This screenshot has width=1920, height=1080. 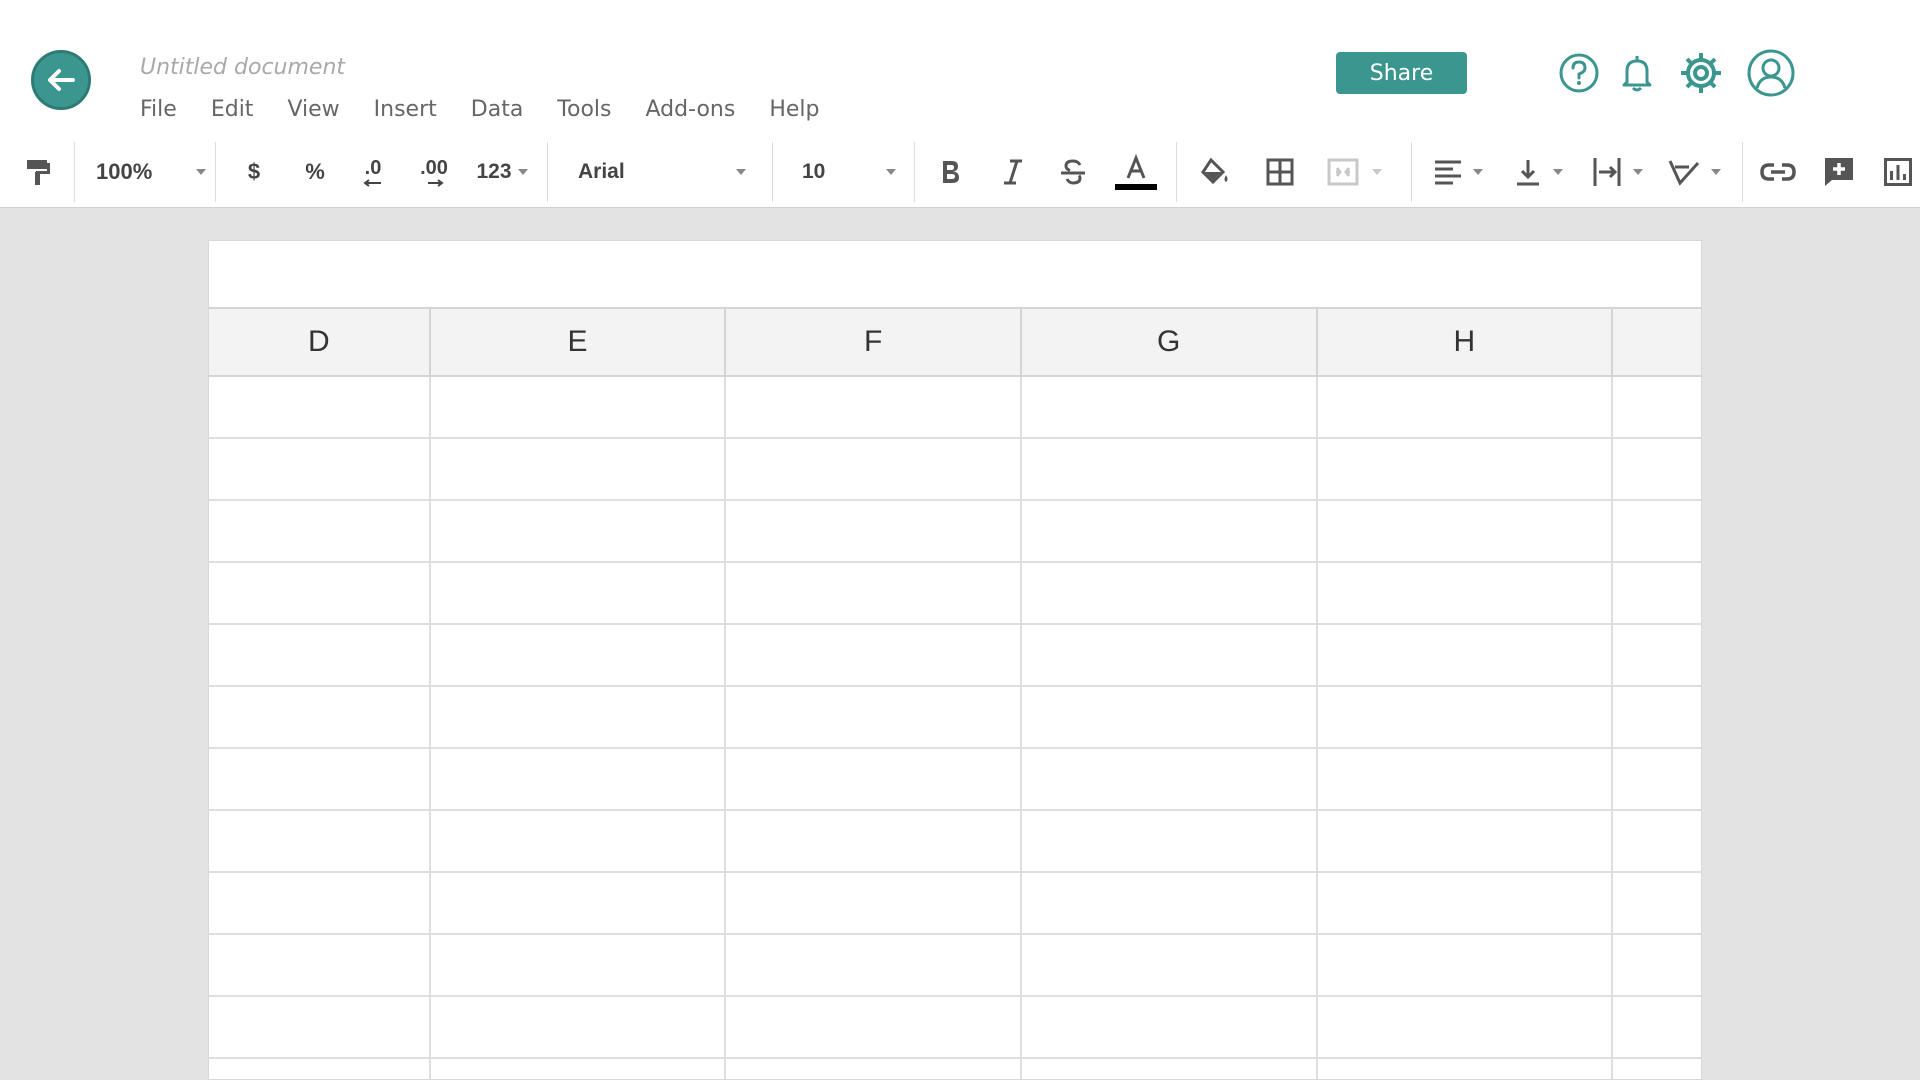 What do you see at coordinates (849, 172) in the screenshot?
I see `font-size-select: 10` at bounding box center [849, 172].